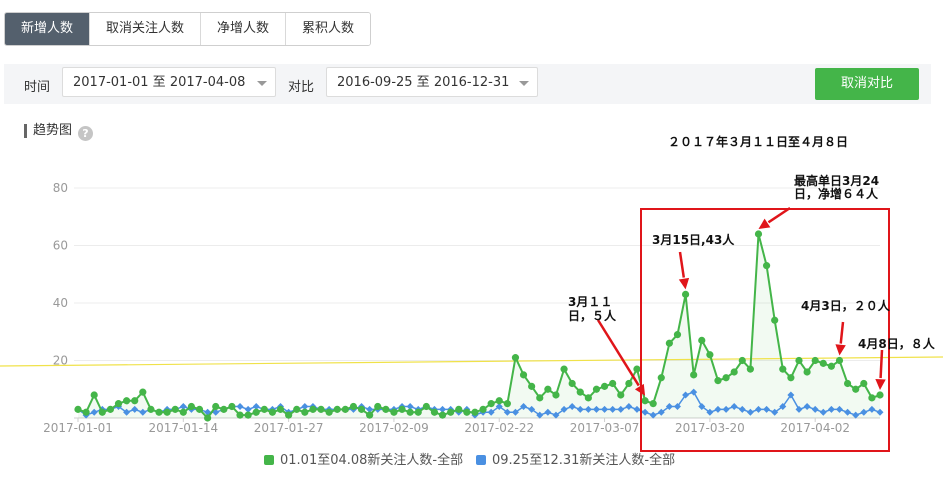 Image resolution: width=943 pixels, height=491 pixels. What do you see at coordinates (815, 428) in the screenshot?
I see `x-tick-label: 2017-04-02` at bounding box center [815, 428].